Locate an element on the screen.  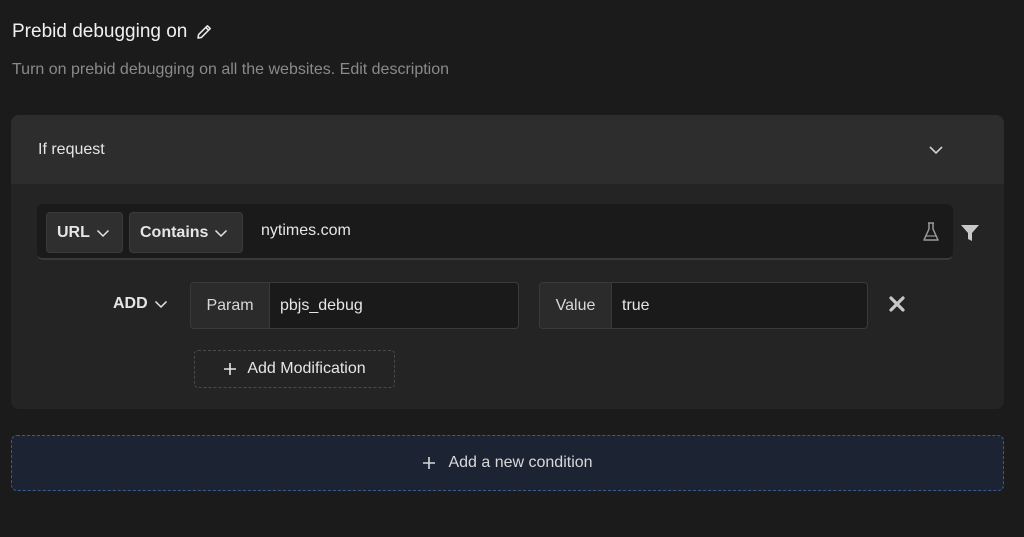
url-selector: URL is located at coordinates (84, 232).